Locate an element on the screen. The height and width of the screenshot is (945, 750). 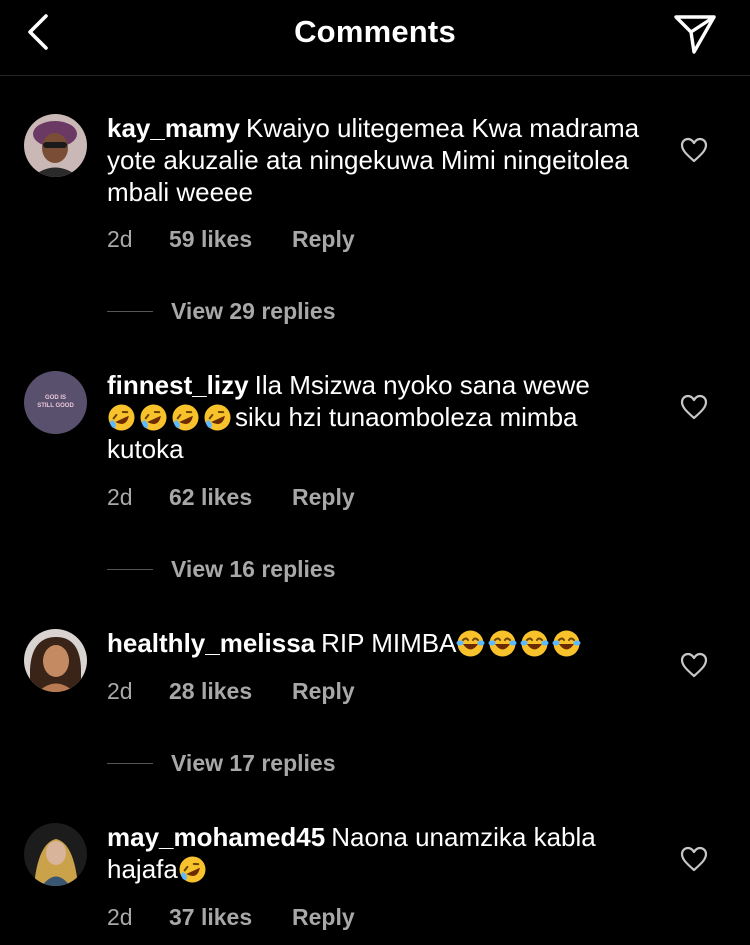
paper-plane-icon is located at coordinates (695, 34).